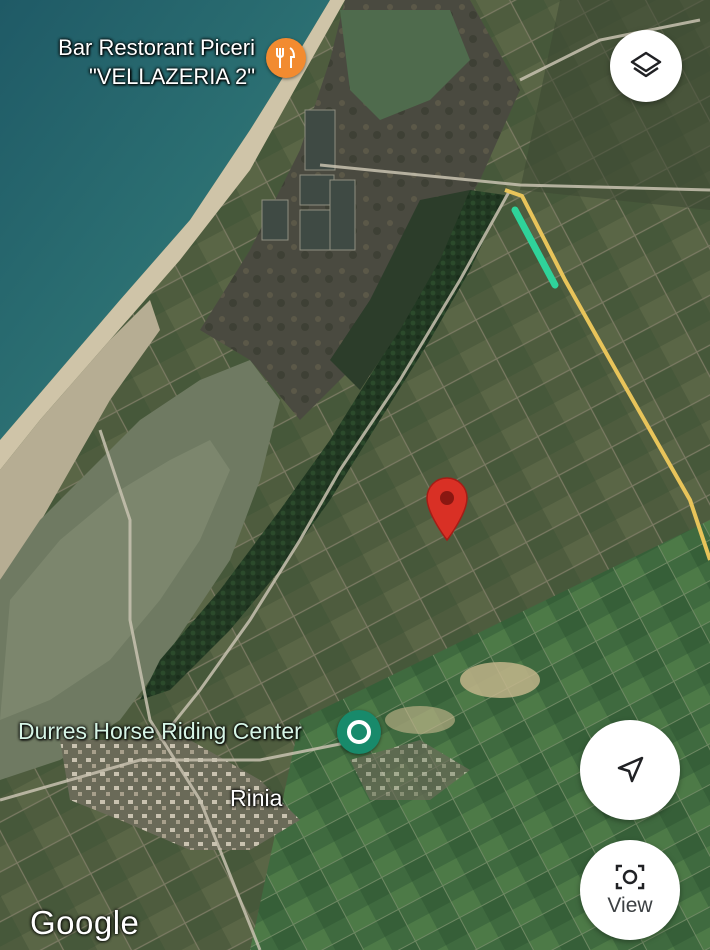  I want to click on park-pin-icon, so click(359, 732).